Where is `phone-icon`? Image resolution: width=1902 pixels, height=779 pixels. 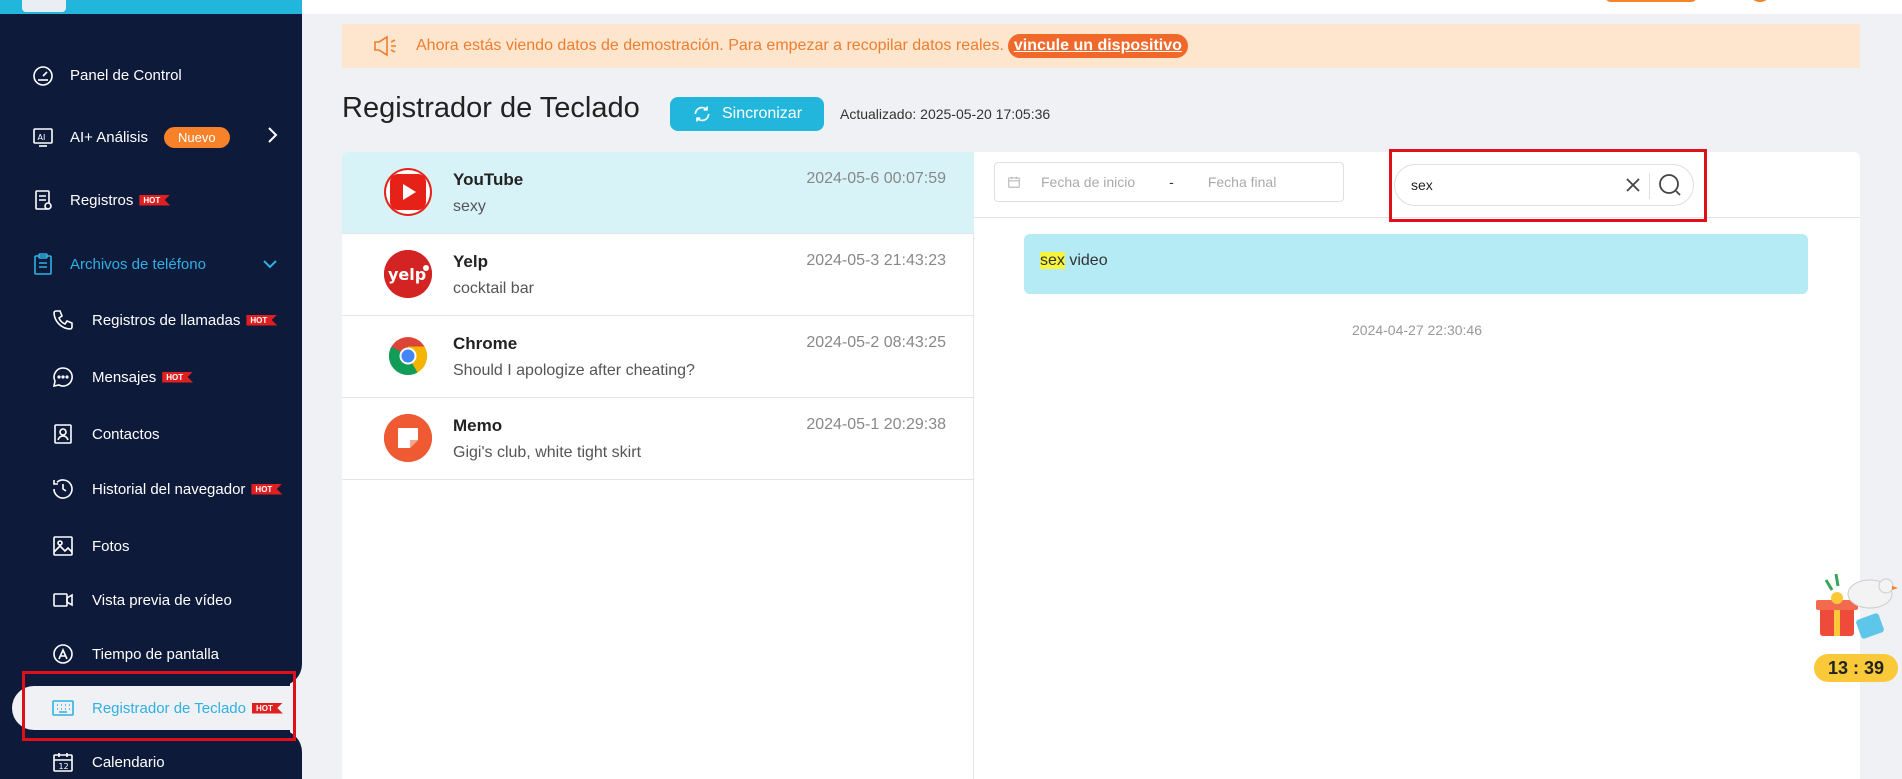
phone-icon is located at coordinates (63, 320).